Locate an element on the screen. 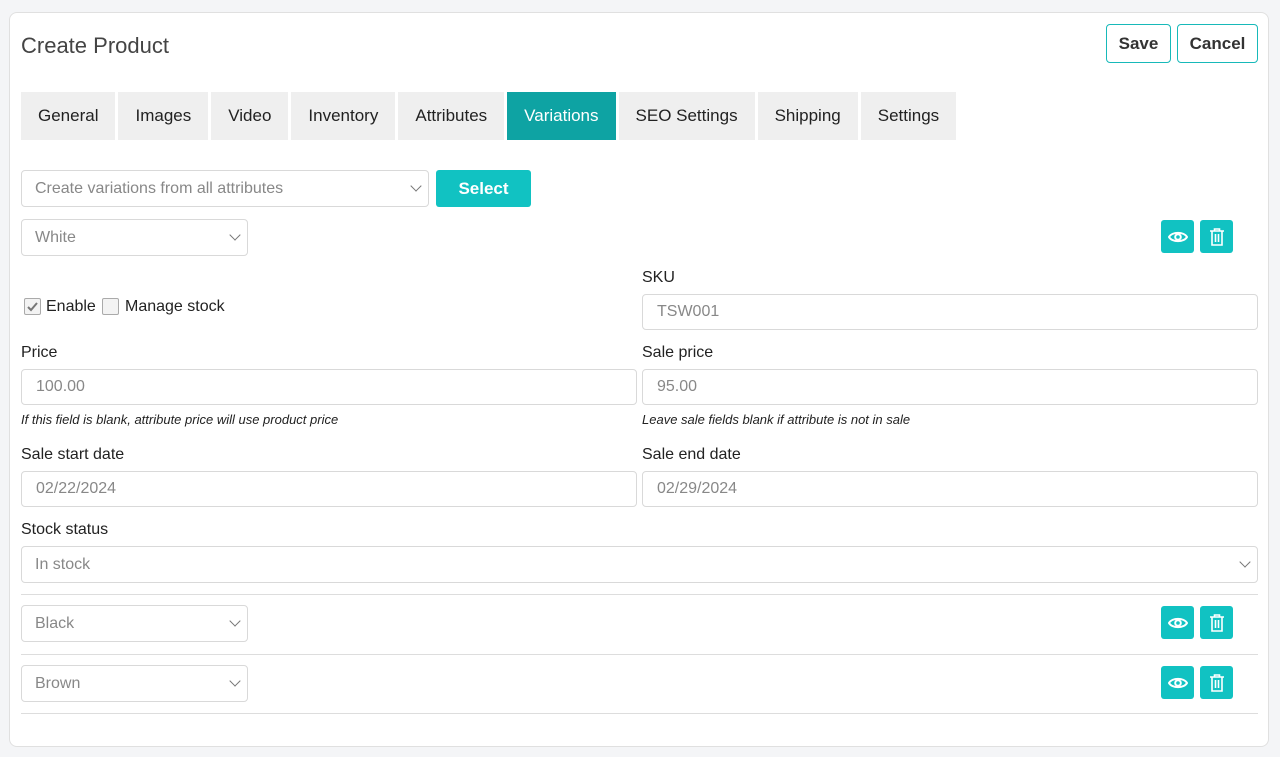 This screenshot has width=1280, height=757. create-variations-placeholder: Create variations from all attributes is located at coordinates (159, 188).